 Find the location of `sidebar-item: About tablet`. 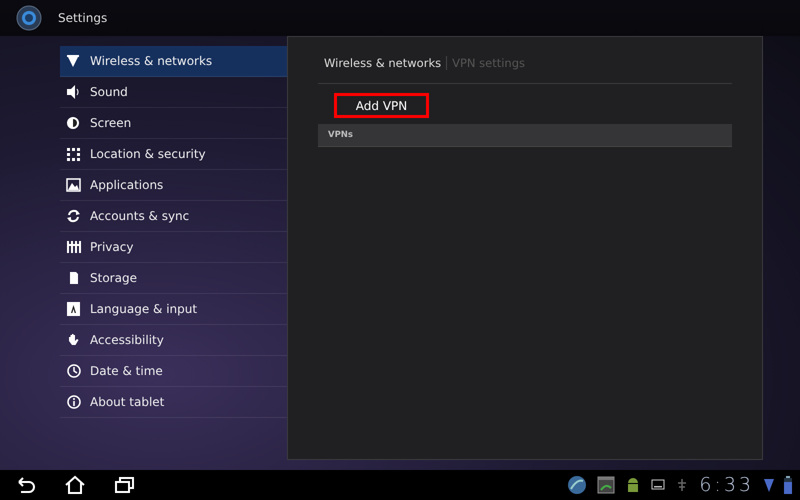

sidebar-item: About tablet is located at coordinates (173, 402).